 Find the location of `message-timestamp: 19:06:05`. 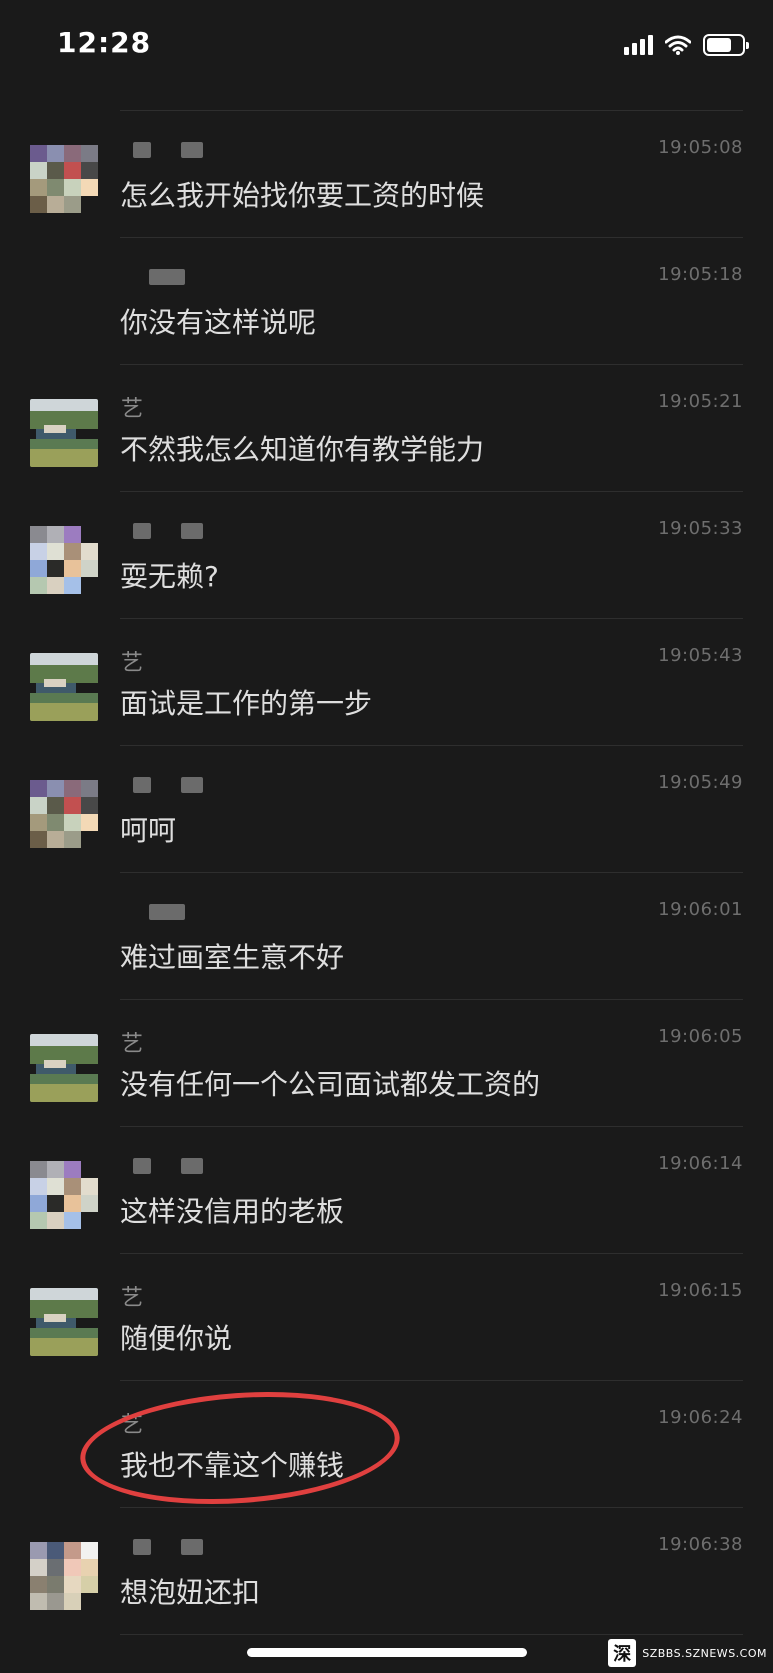

message-timestamp: 19:06:05 is located at coordinates (700, 1036).